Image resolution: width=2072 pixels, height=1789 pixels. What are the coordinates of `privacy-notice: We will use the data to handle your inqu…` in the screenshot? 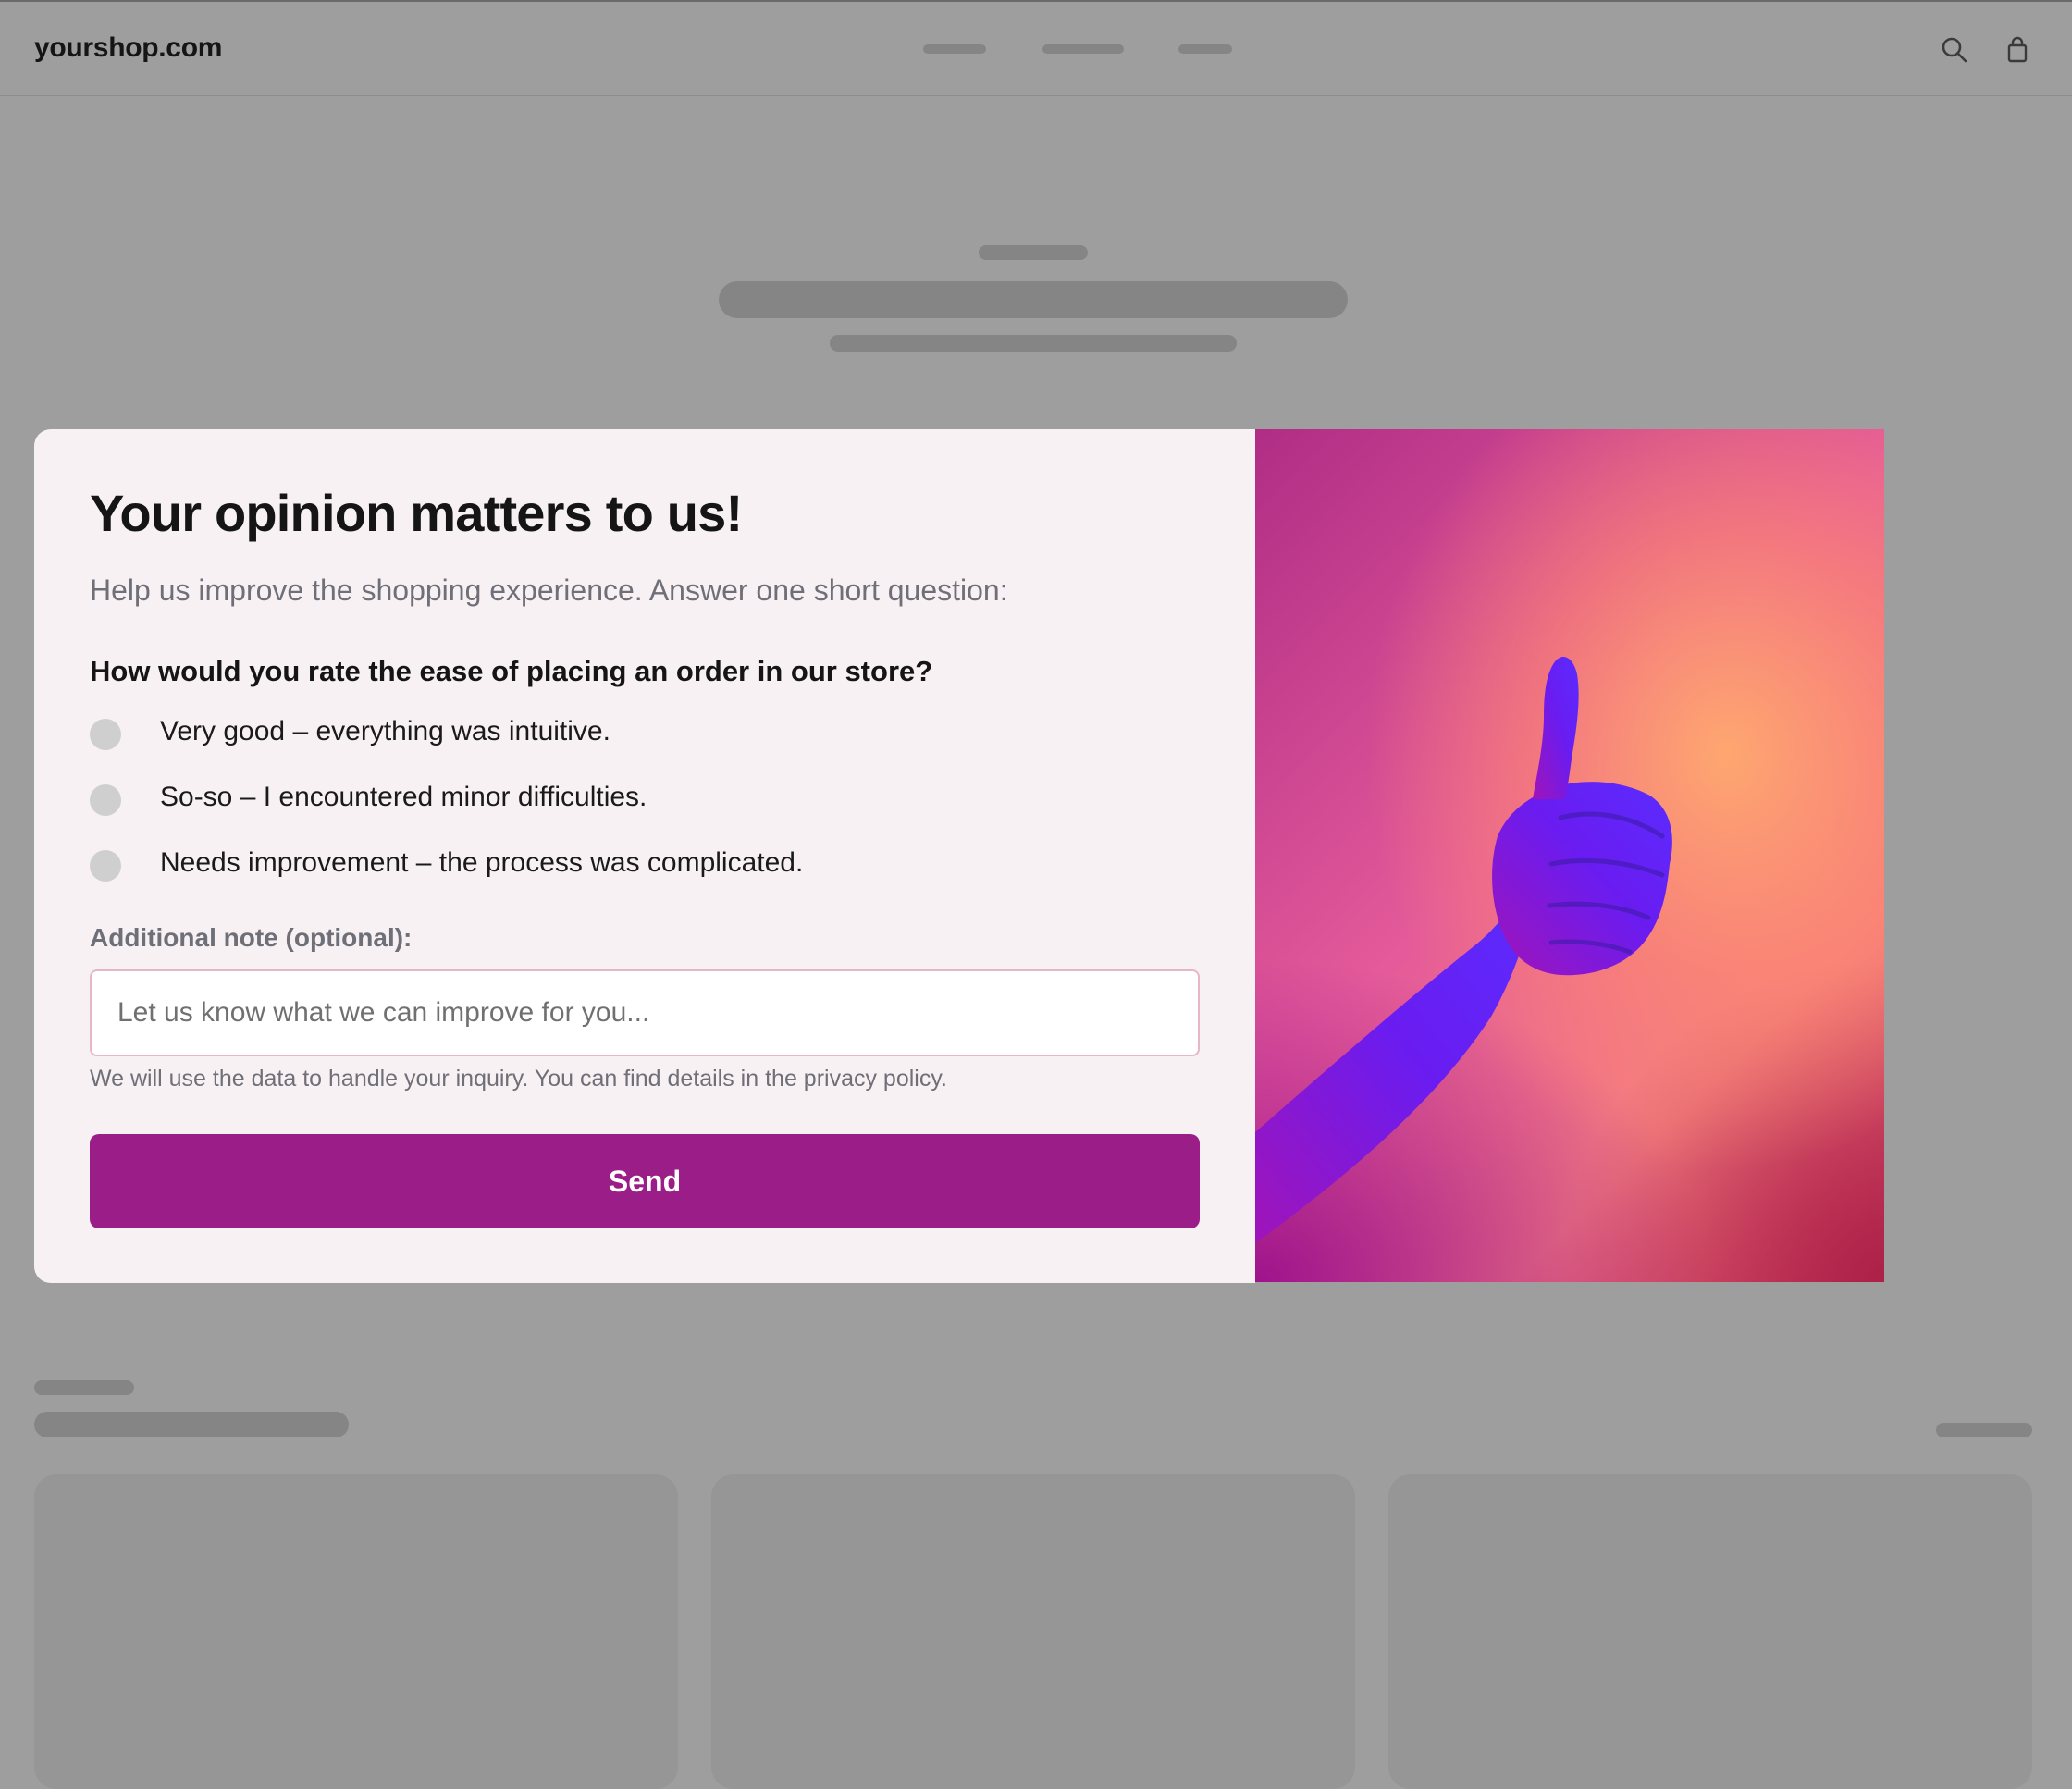 It's located at (518, 1079).